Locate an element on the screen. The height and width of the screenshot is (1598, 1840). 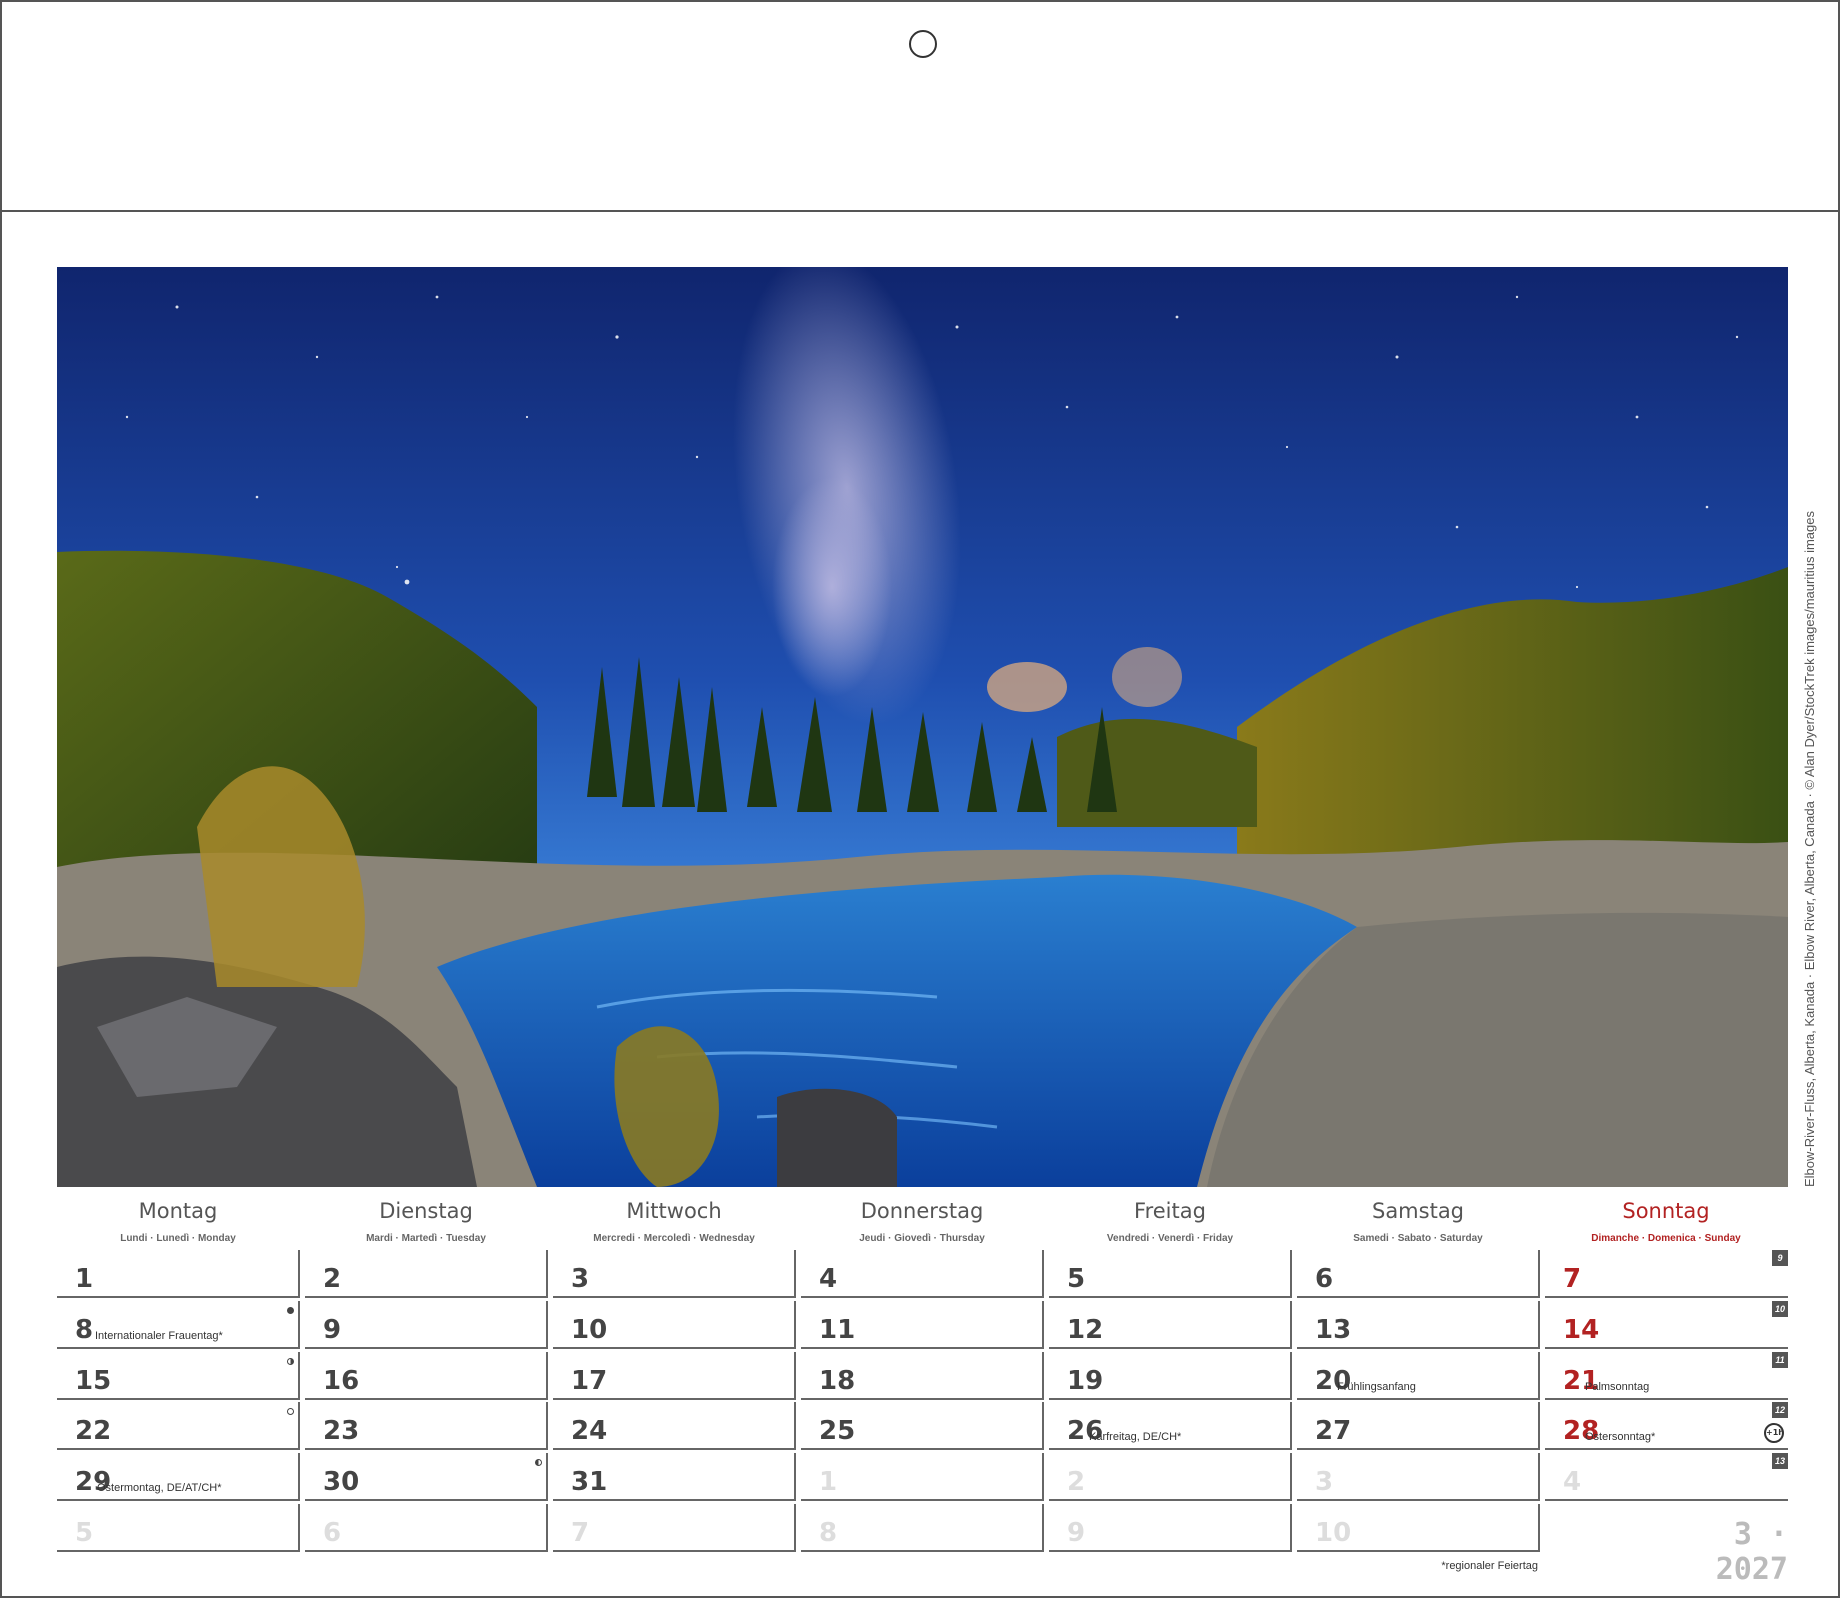
weekday-2: Dienstag Mardi · Martedì · Tuesday is located at coordinates (426, 1221).